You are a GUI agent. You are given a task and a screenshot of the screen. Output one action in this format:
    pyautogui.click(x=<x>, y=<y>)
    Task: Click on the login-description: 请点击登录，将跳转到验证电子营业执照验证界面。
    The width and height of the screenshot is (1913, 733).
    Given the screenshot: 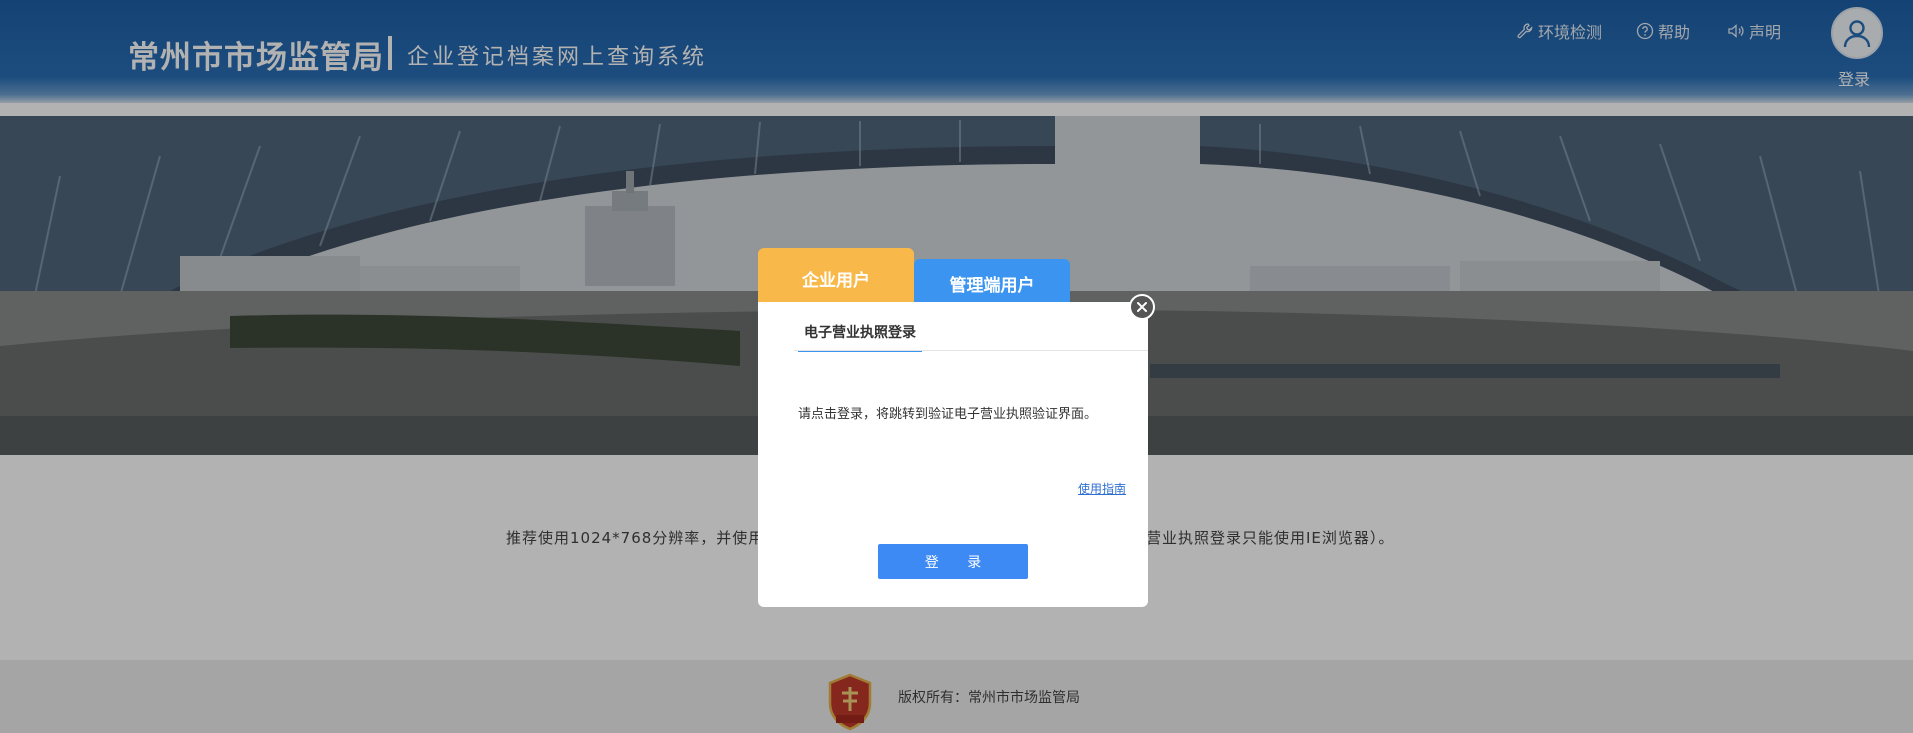 What is the action you would take?
    pyautogui.click(x=948, y=414)
    